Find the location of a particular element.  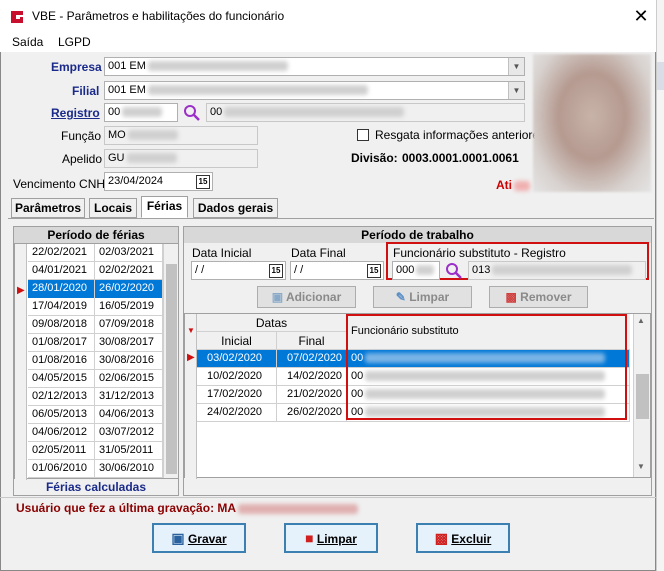

excluir-button: ▩ Excluir is located at coordinates (463, 538).